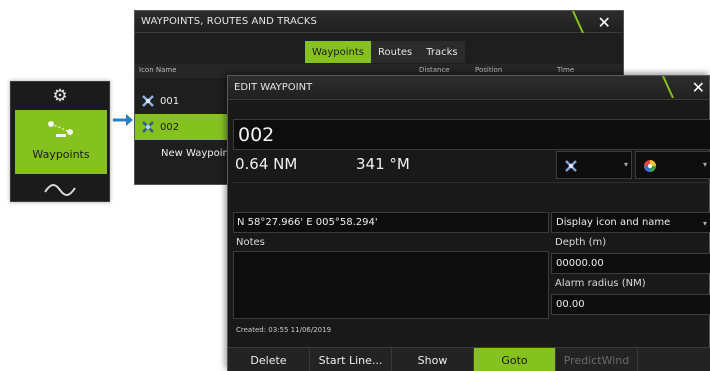 This screenshot has height=371, width=710. Describe the element at coordinates (471, 134) in the screenshot. I see `waypoint-name-input: 002` at that location.